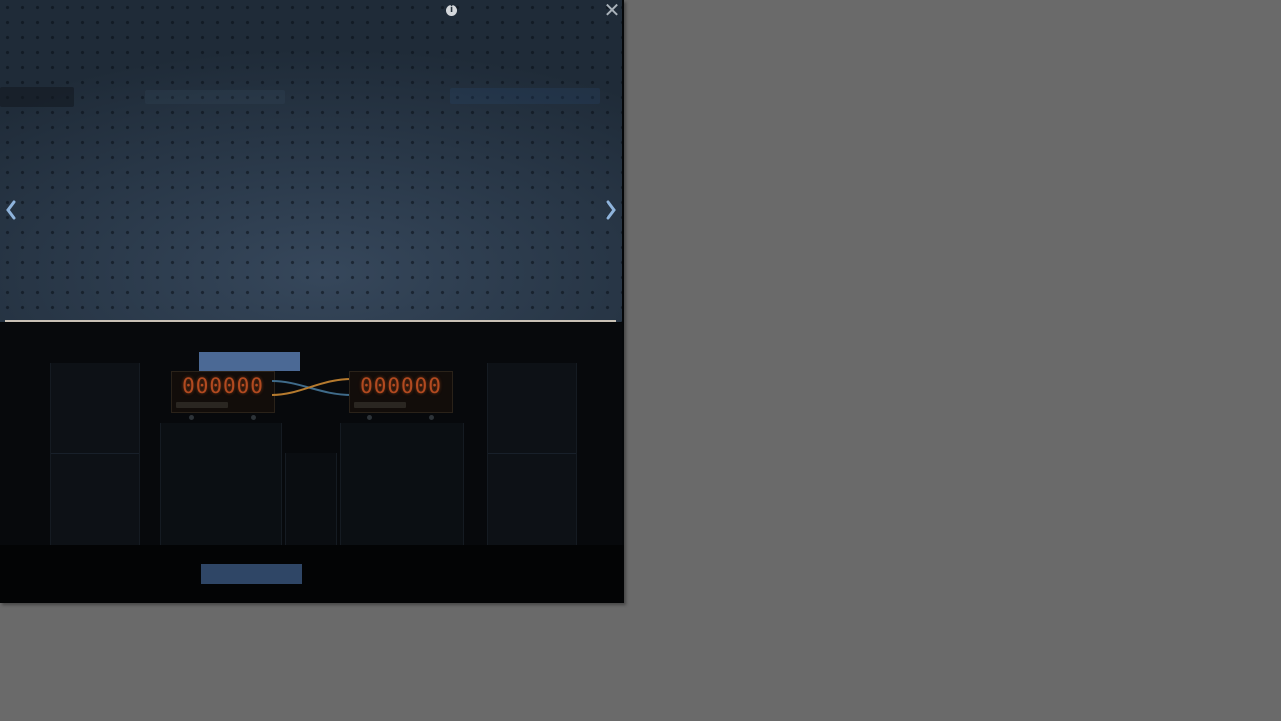  What do you see at coordinates (312, 574) in the screenshot?
I see `modal-footer` at bounding box center [312, 574].